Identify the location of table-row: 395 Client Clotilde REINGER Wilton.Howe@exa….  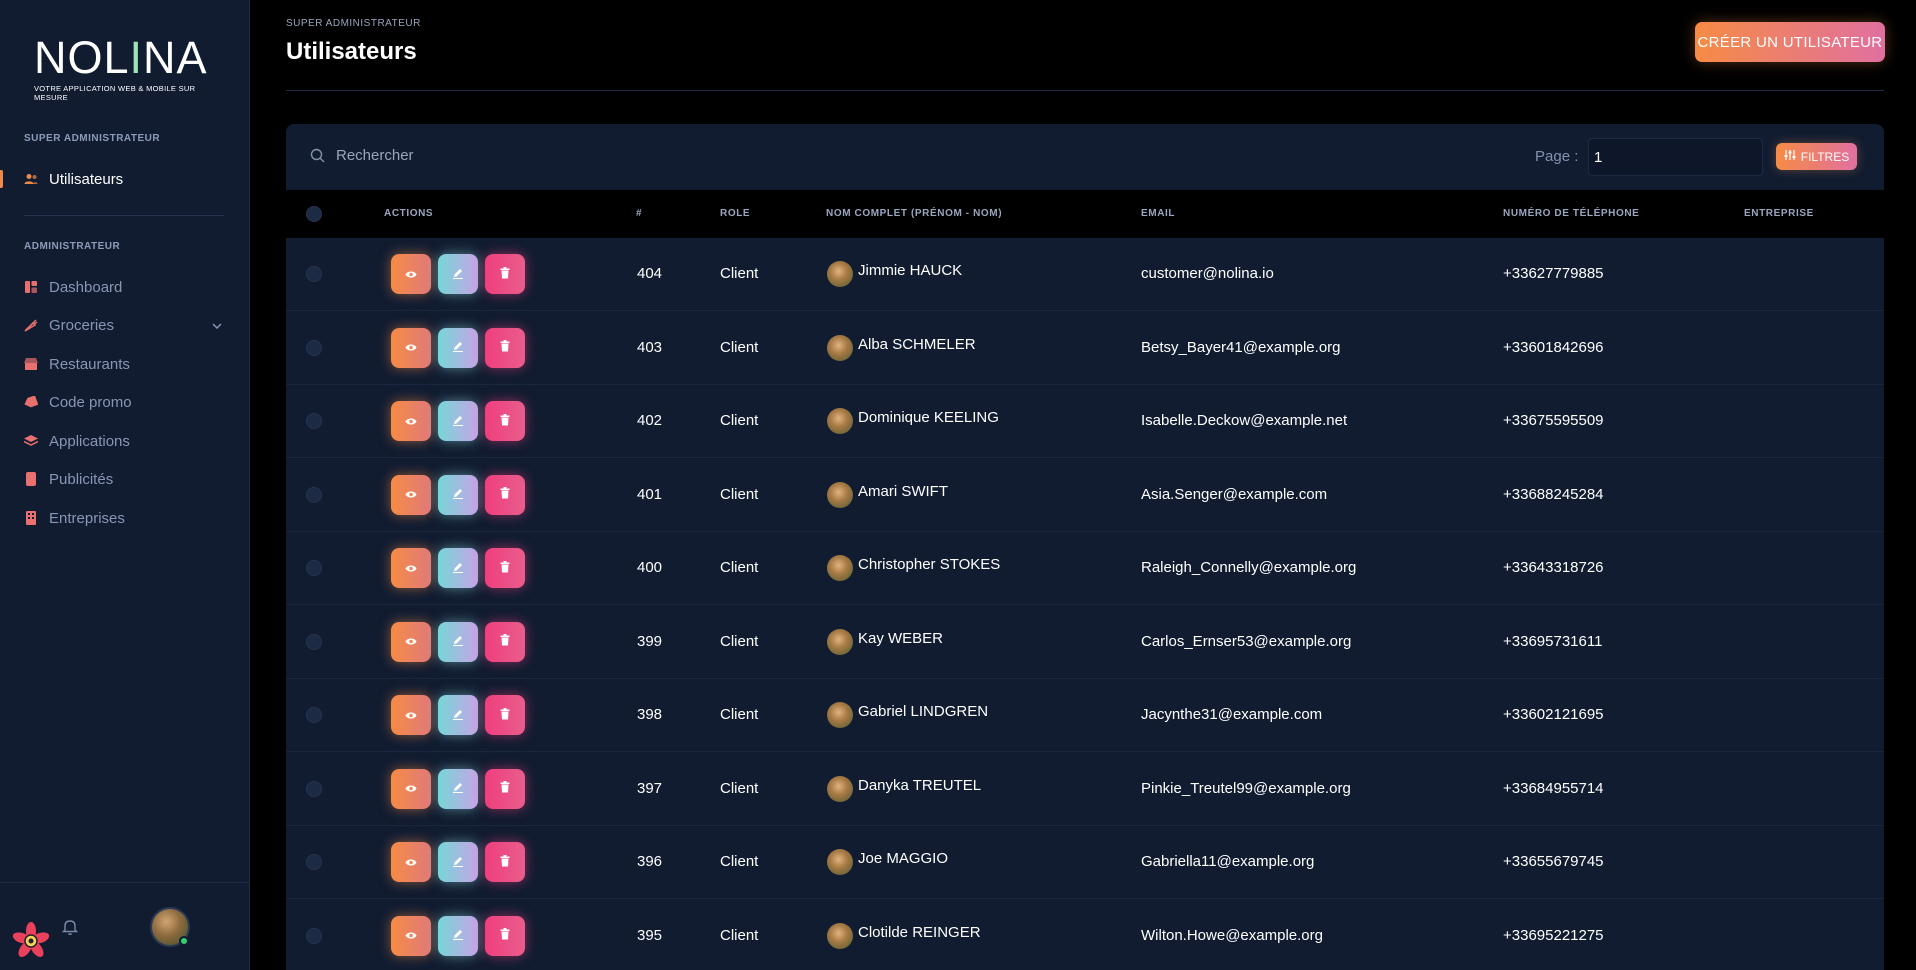
(1085, 935).